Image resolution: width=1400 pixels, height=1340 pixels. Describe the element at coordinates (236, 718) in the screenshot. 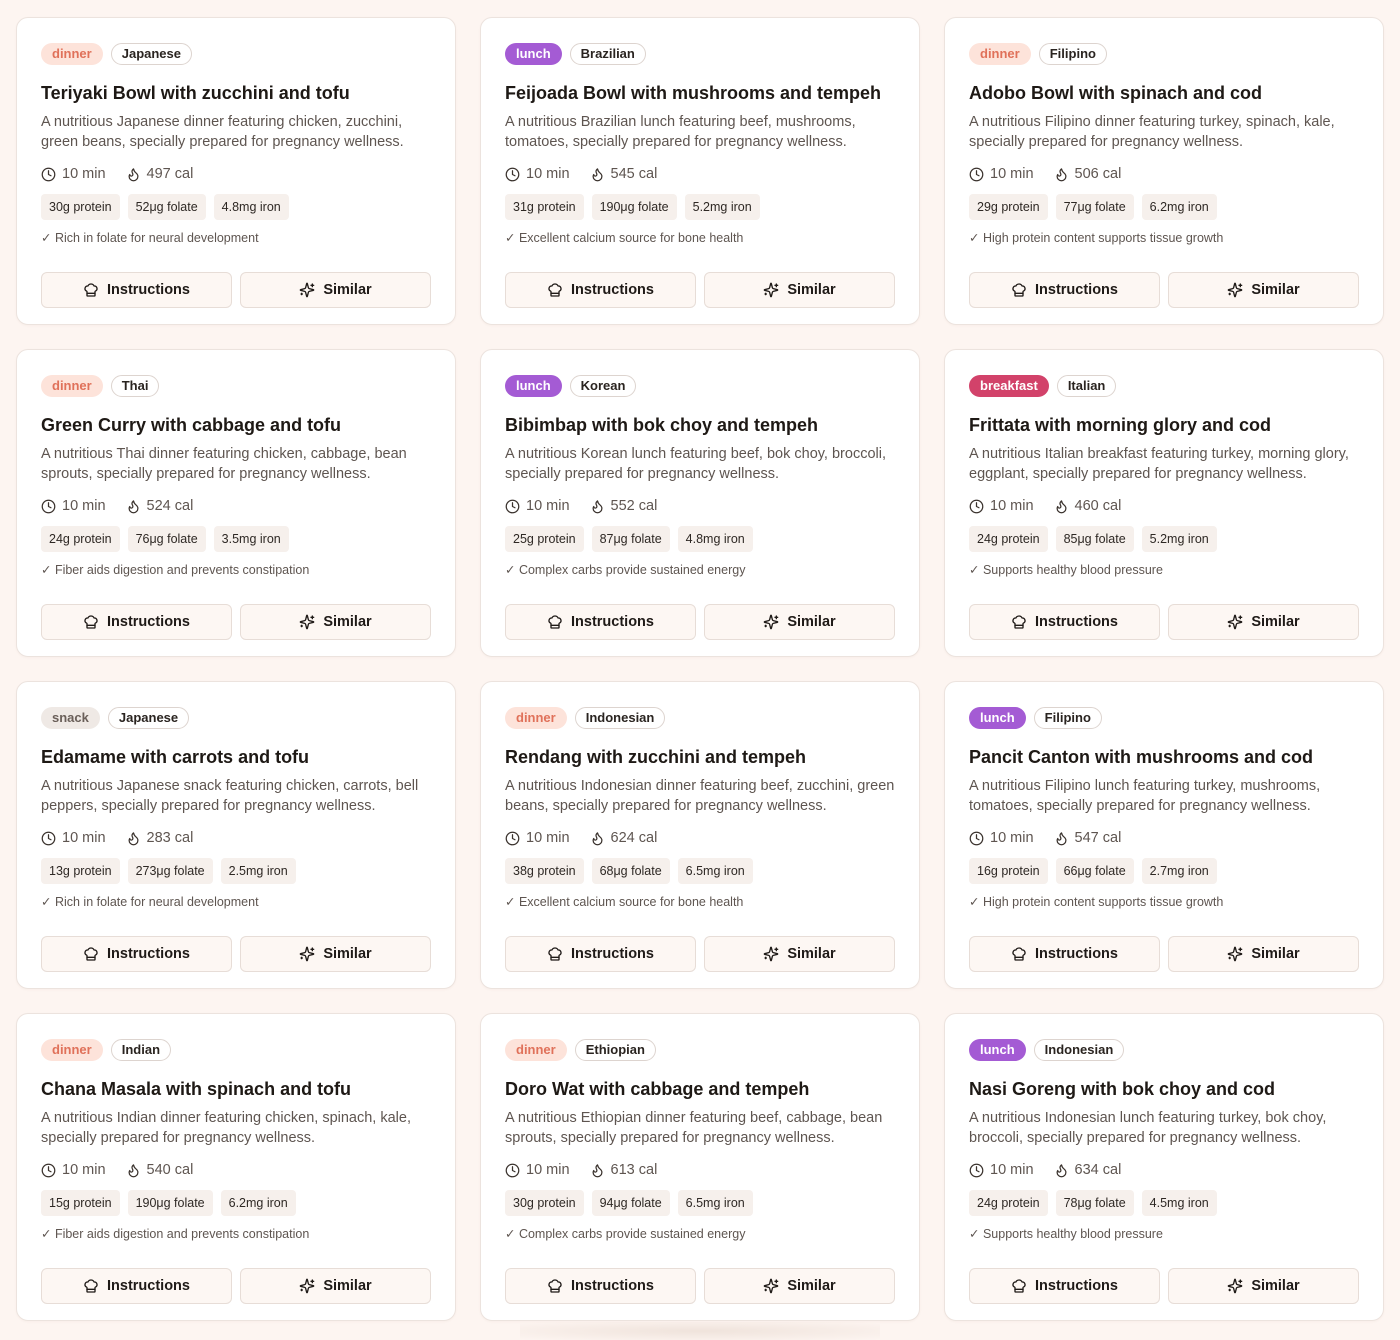

I see `recipe-tags: snack Japanese` at that location.